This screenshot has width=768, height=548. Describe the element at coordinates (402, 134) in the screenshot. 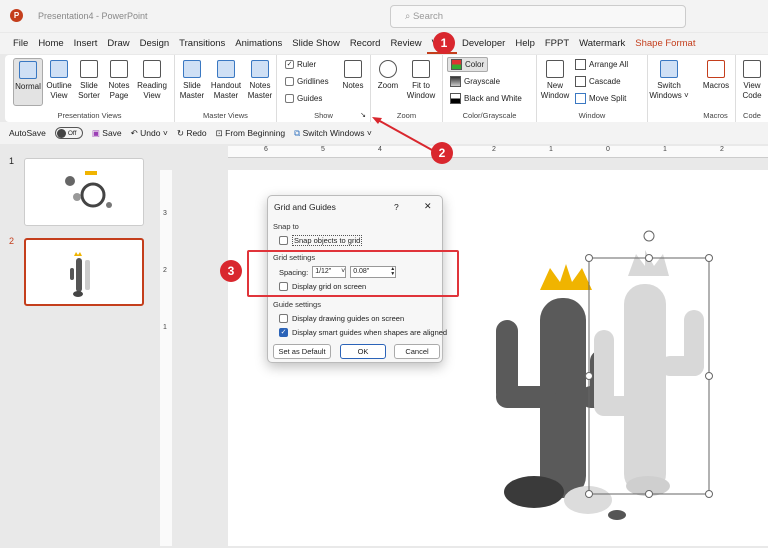

I see `annotation-arrow` at that location.